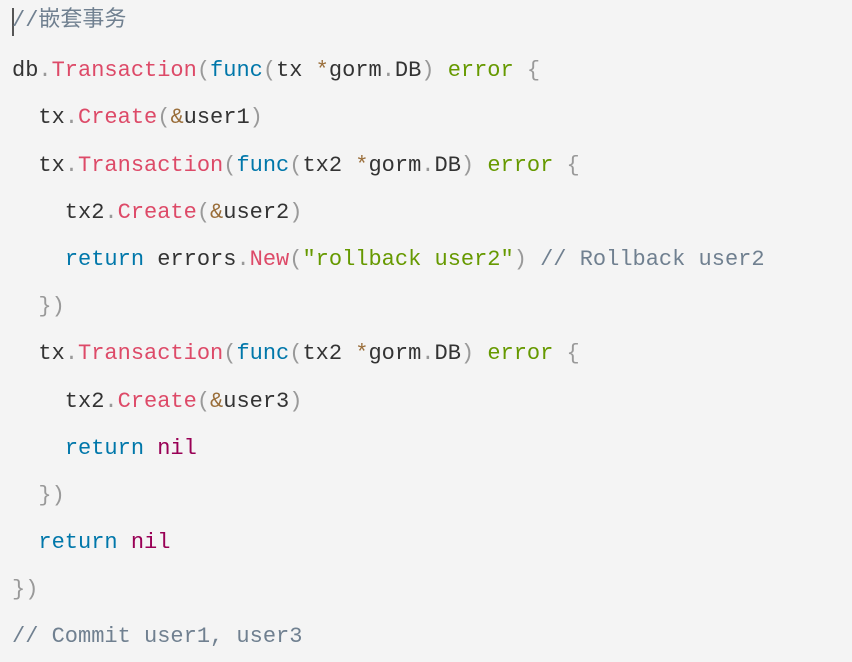 This screenshot has width=852, height=662. What do you see at coordinates (256, 401) in the screenshot?
I see `token-plain: user3` at bounding box center [256, 401].